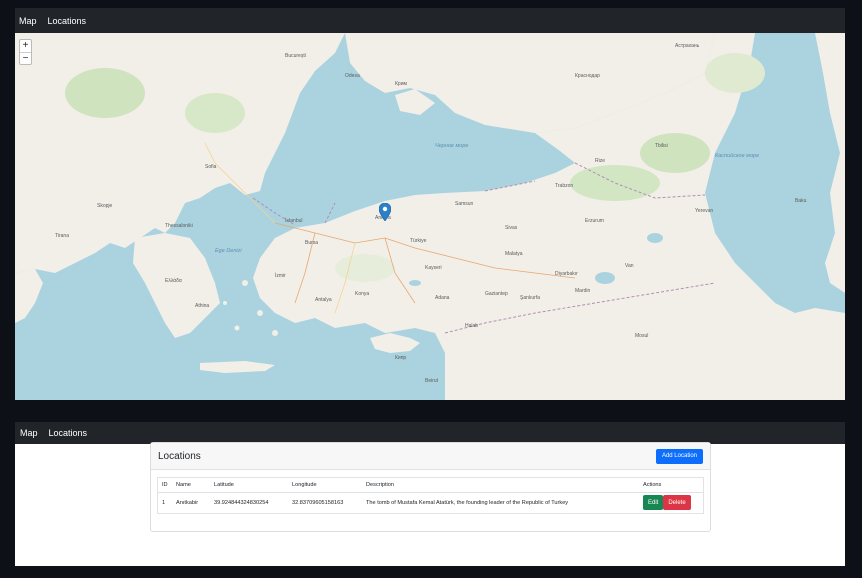  What do you see at coordinates (679, 456) in the screenshot?
I see `add-location-button: Add Location` at bounding box center [679, 456].